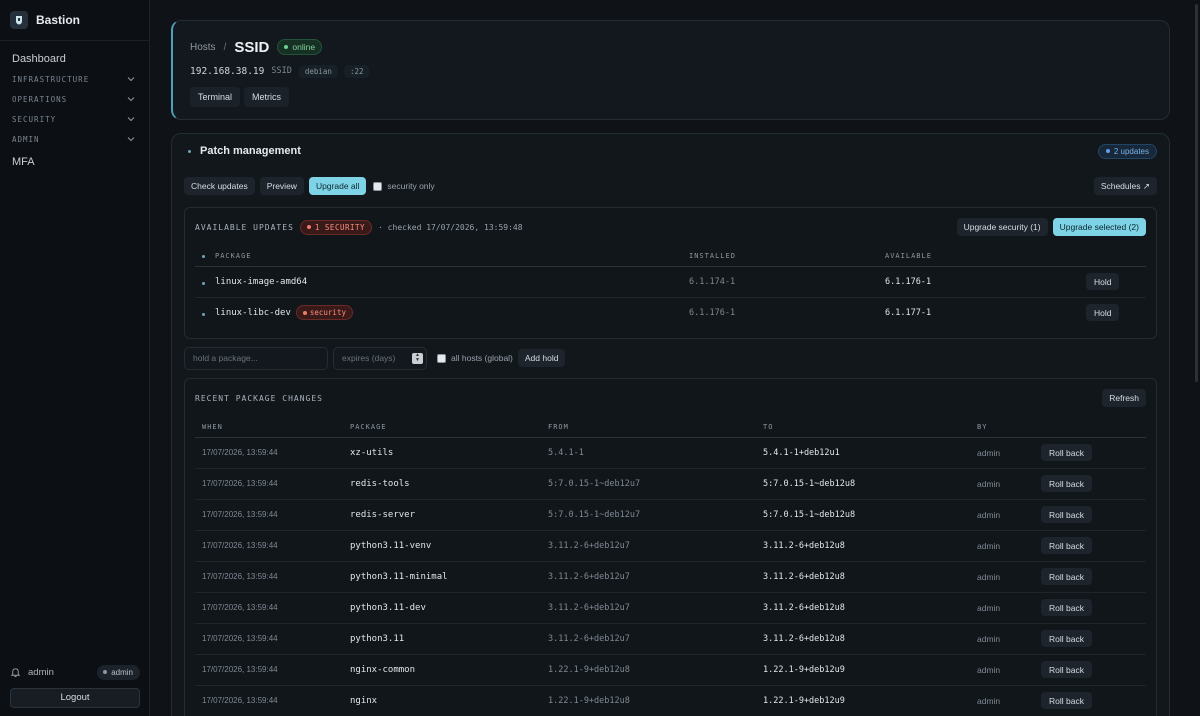 Image resolution: width=1200 pixels, height=716 pixels. What do you see at coordinates (203, 47) in the screenshot?
I see `breadcrumb-hosts-link: Hosts` at bounding box center [203, 47].